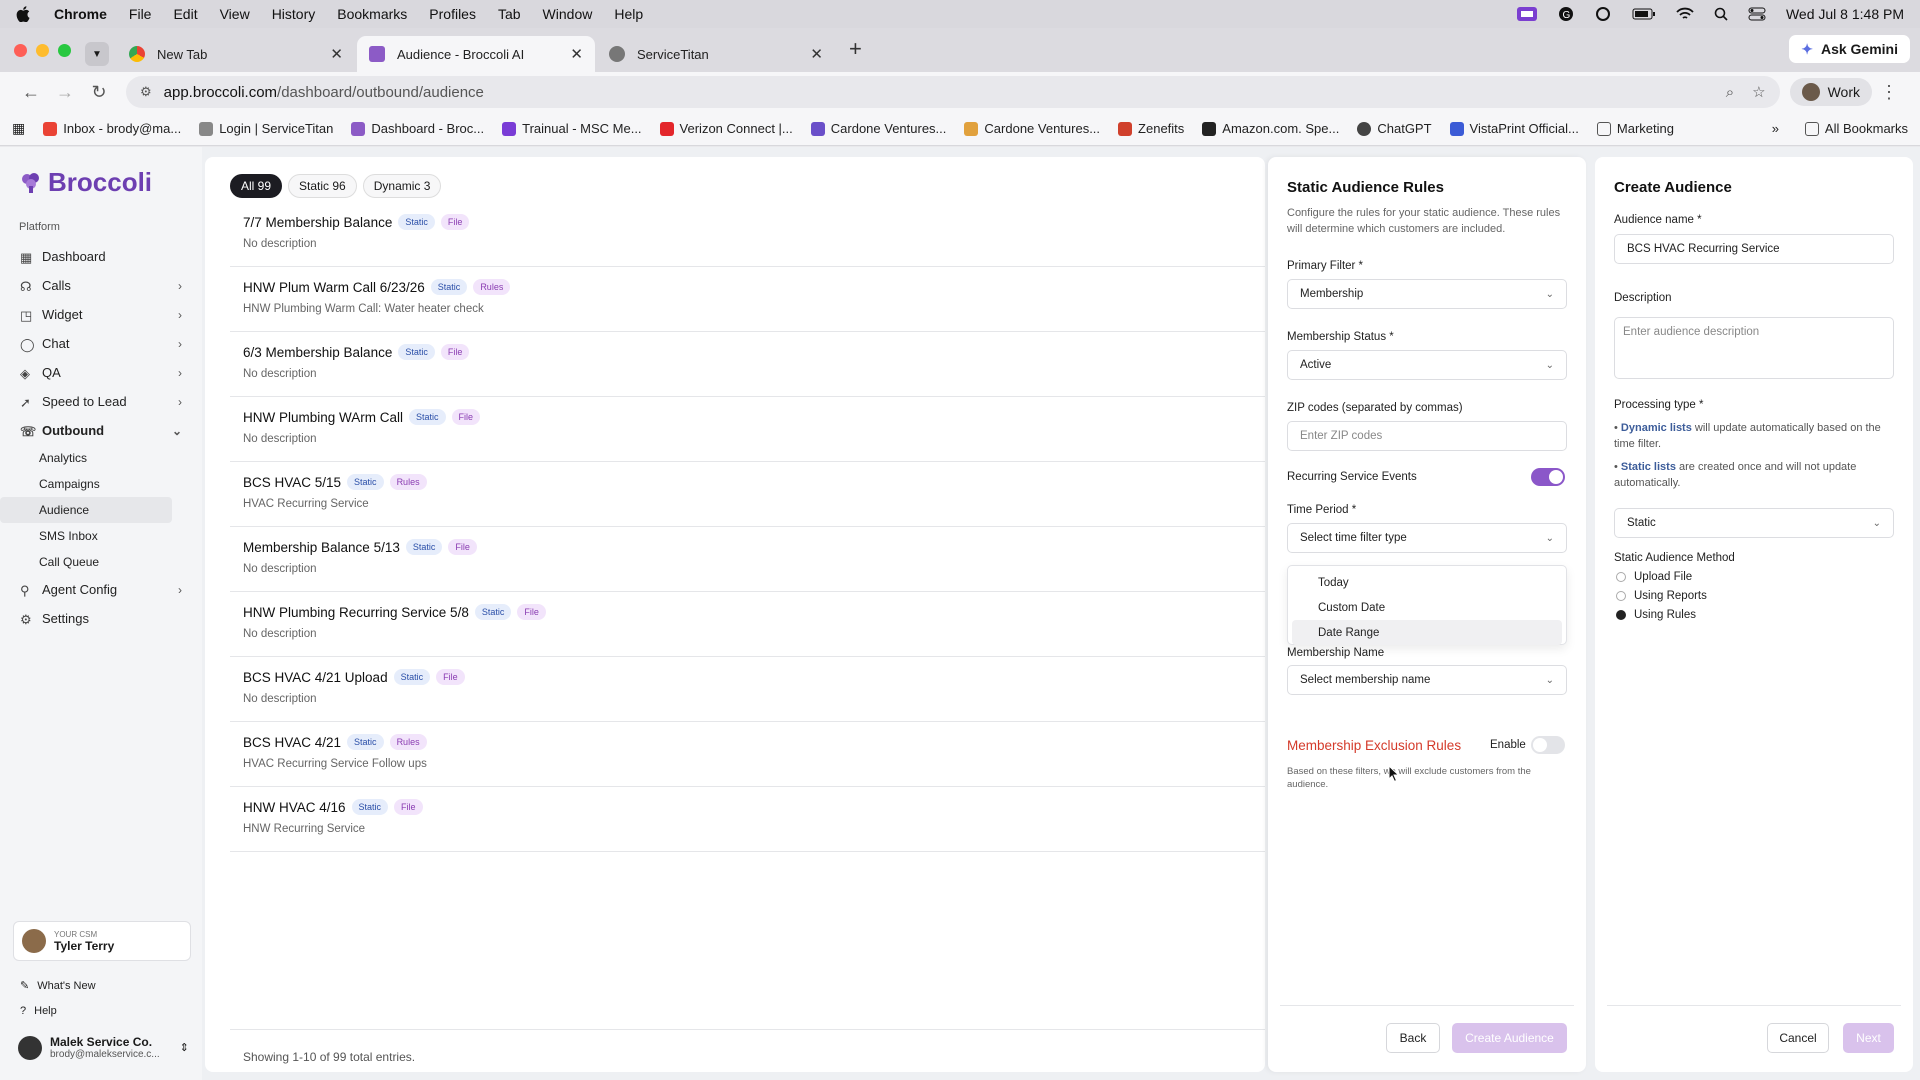  Describe the element at coordinates (321, 547) in the screenshot. I see `audience-name: Membership Balance 5/13` at that location.